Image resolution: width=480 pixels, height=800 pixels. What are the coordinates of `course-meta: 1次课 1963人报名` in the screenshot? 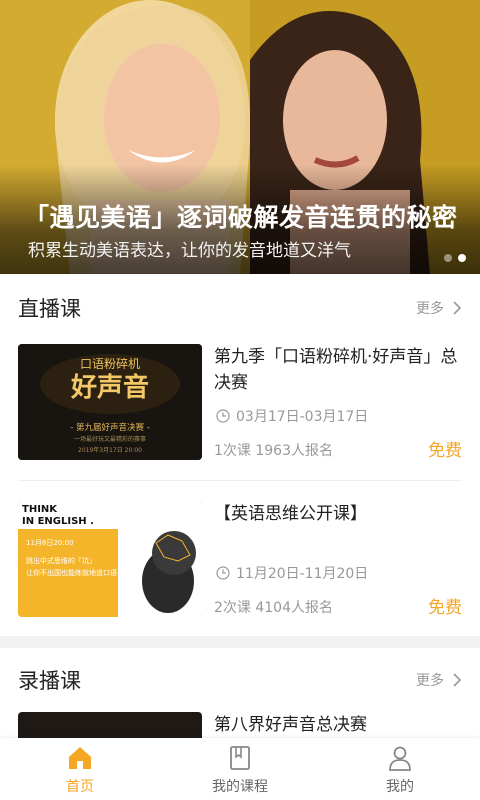 It's located at (273, 451).